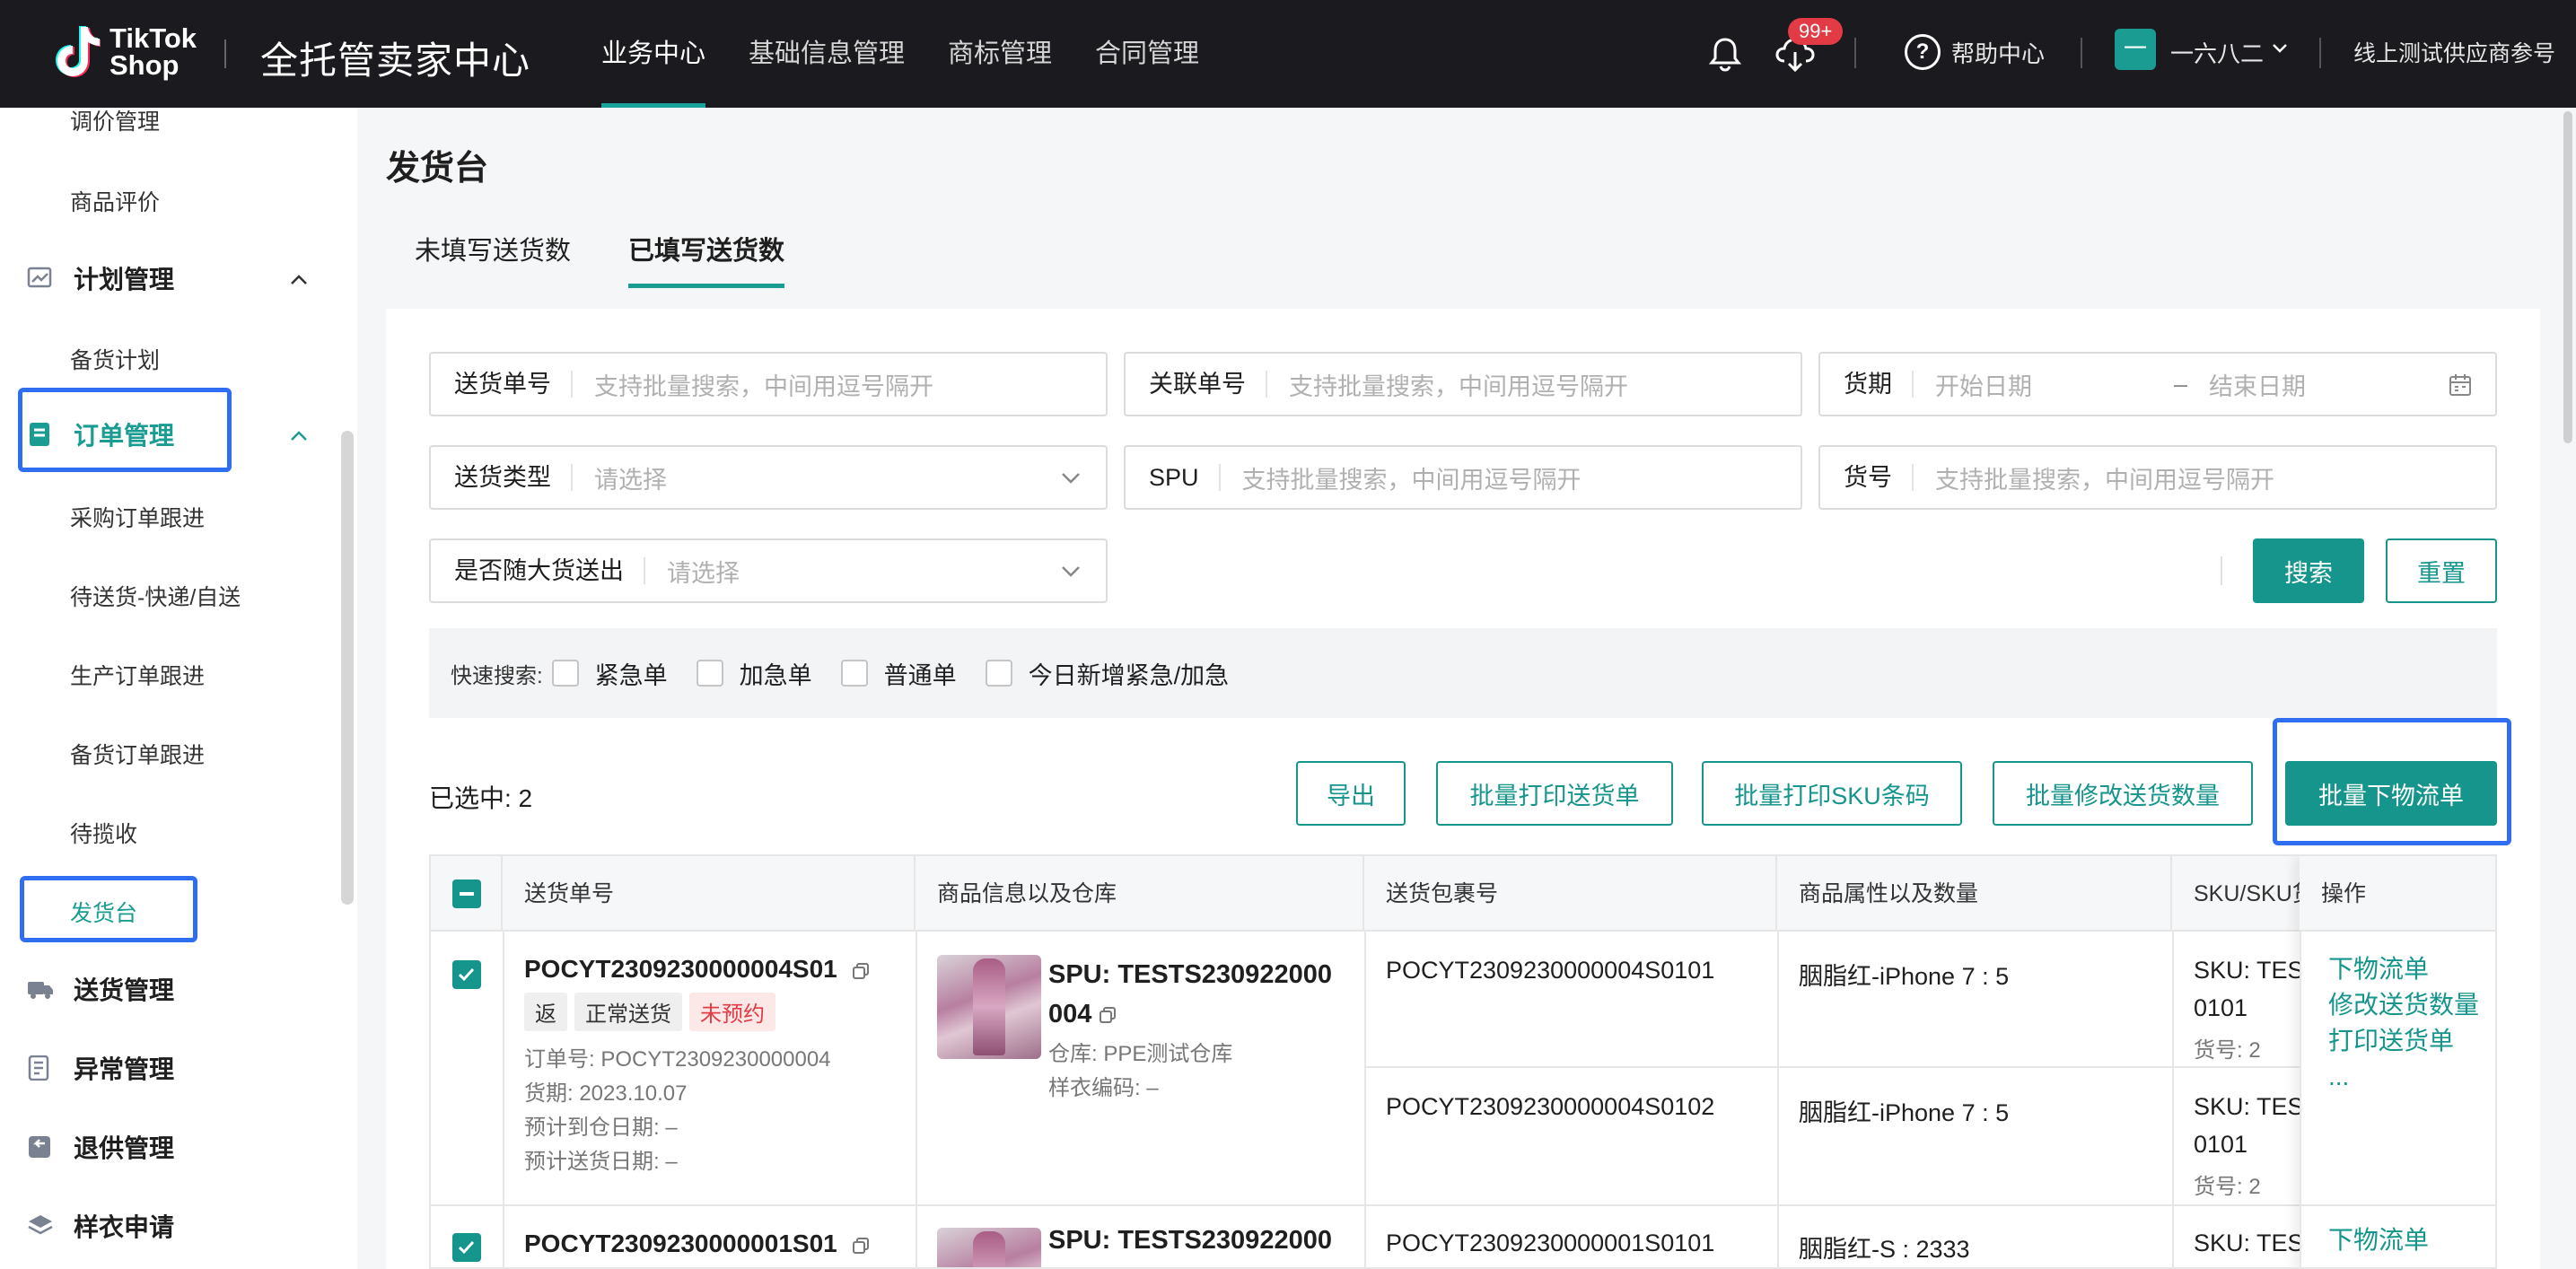 This screenshot has width=2576, height=1269. Describe the element at coordinates (2460, 385) in the screenshot. I see `calendar-icon` at that location.